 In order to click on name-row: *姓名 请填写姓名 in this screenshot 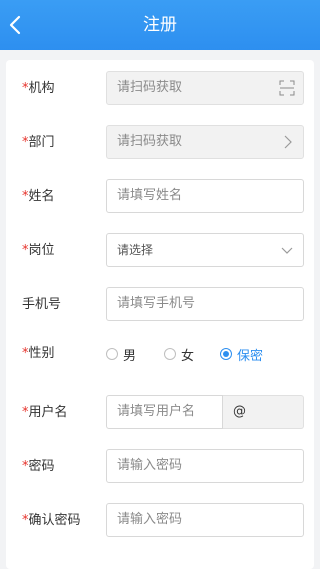, I will do `click(160, 197)`.